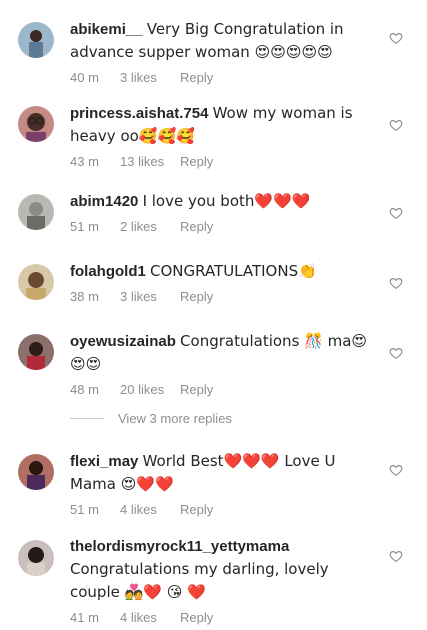 The image size is (427, 630). I want to click on view-more-replies: View 3 more replies, so click(151, 418).